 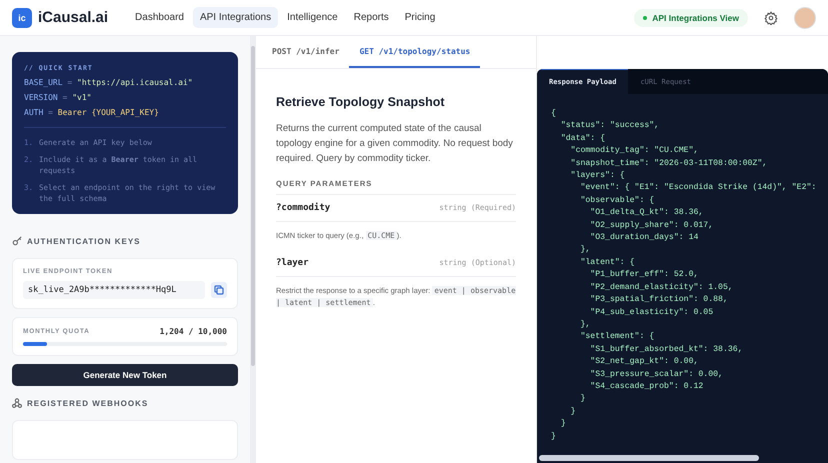 I want to click on nav-link: API Integrations, so click(x=235, y=17).